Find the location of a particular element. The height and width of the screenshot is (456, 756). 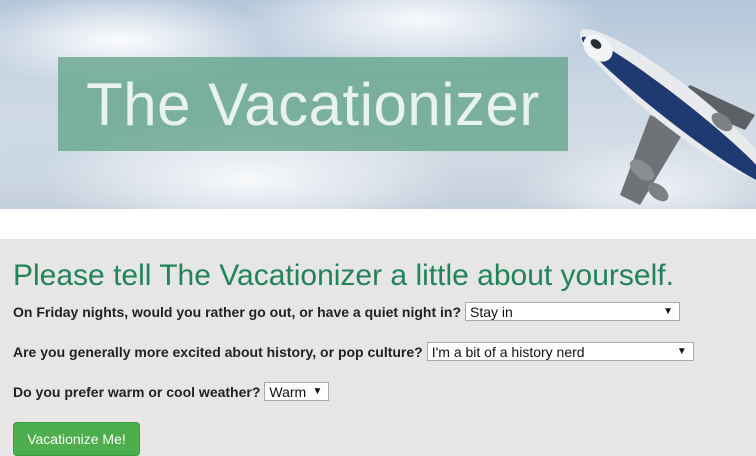

history-select: I'm a bit of a history nerd ▼ is located at coordinates (560, 351).